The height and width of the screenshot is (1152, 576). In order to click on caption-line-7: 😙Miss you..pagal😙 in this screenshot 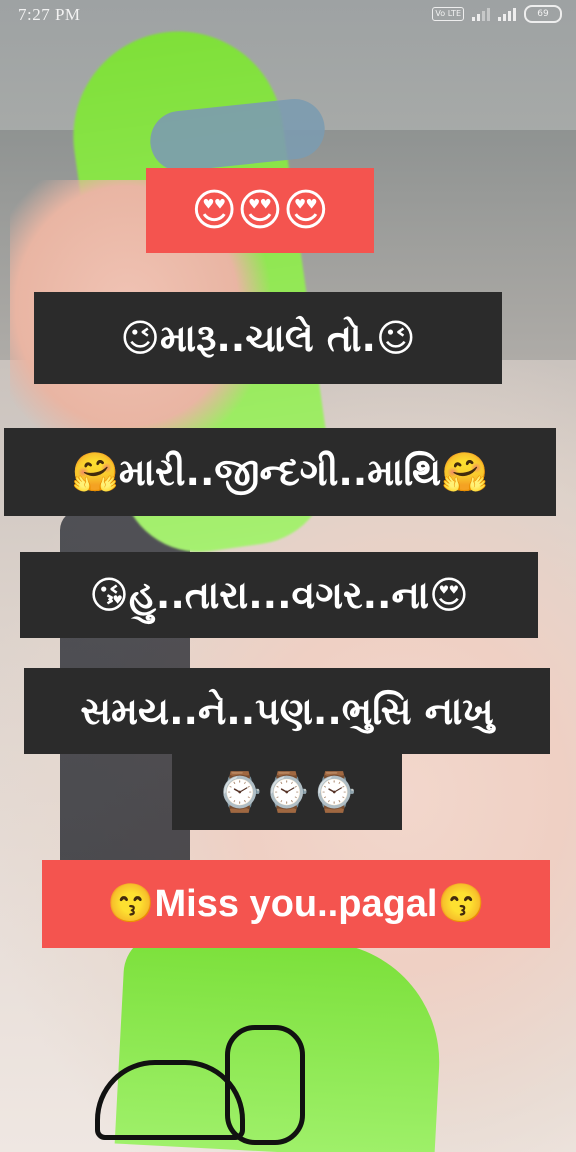, I will do `click(296, 904)`.